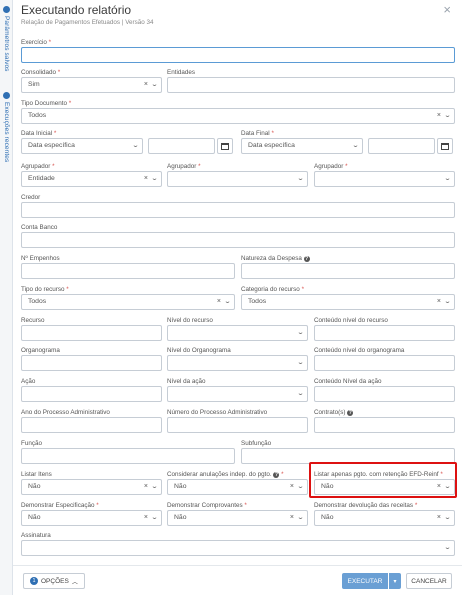  I want to click on subfuncao-input, so click(348, 456).